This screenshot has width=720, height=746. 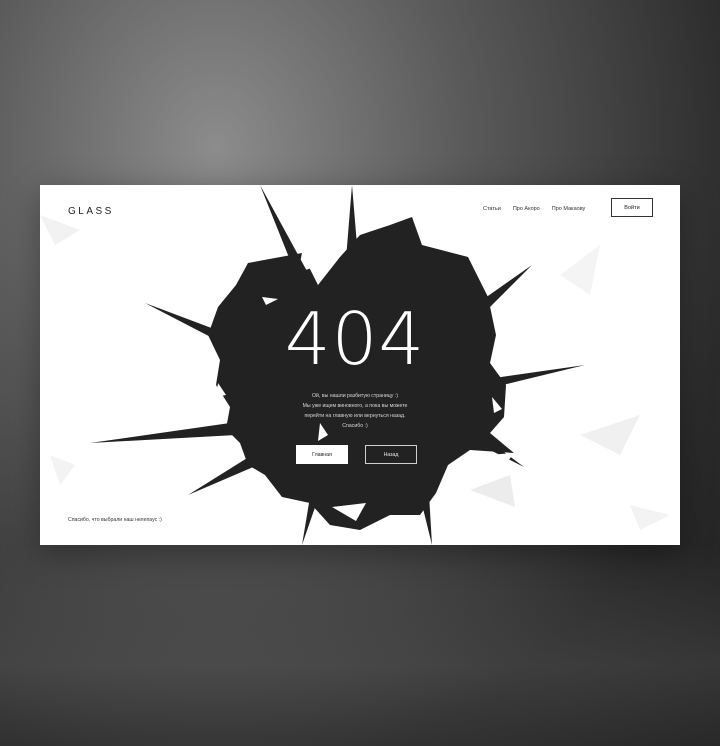 I want to click on home-button: Главная, so click(x=322, y=454).